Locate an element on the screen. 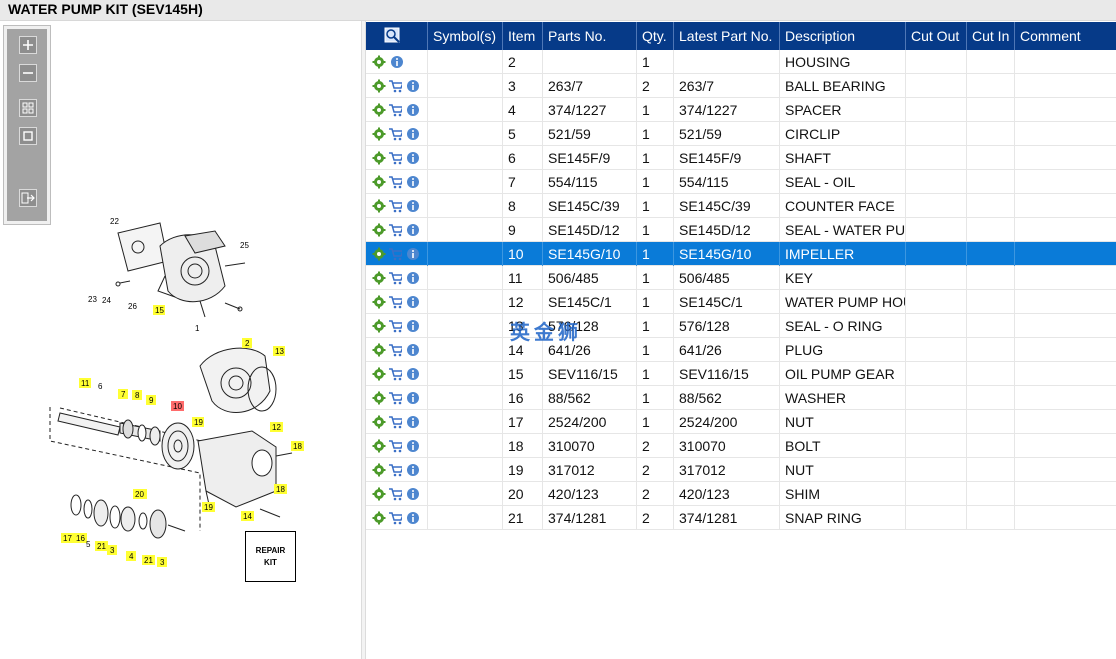 Image resolution: width=1116 pixels, height=659 pixels. header-item: Item is located at coordinates (523, 36).